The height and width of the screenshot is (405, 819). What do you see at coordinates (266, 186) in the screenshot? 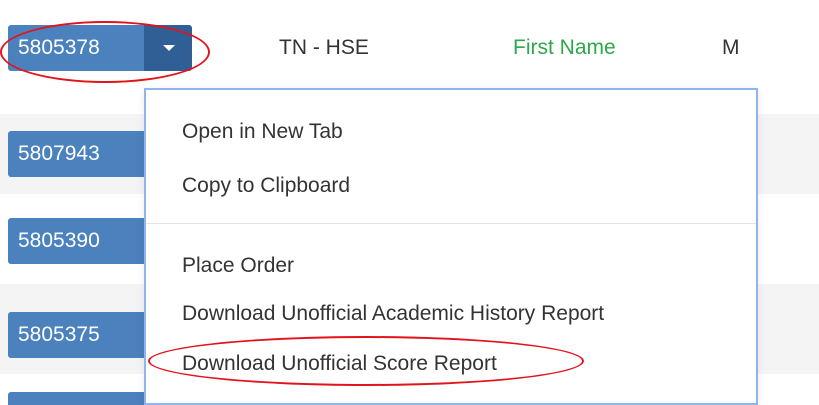
I see `menu-item-copy-to-clipboard: Copy to Clipboard` at bounding box center [266, 186].